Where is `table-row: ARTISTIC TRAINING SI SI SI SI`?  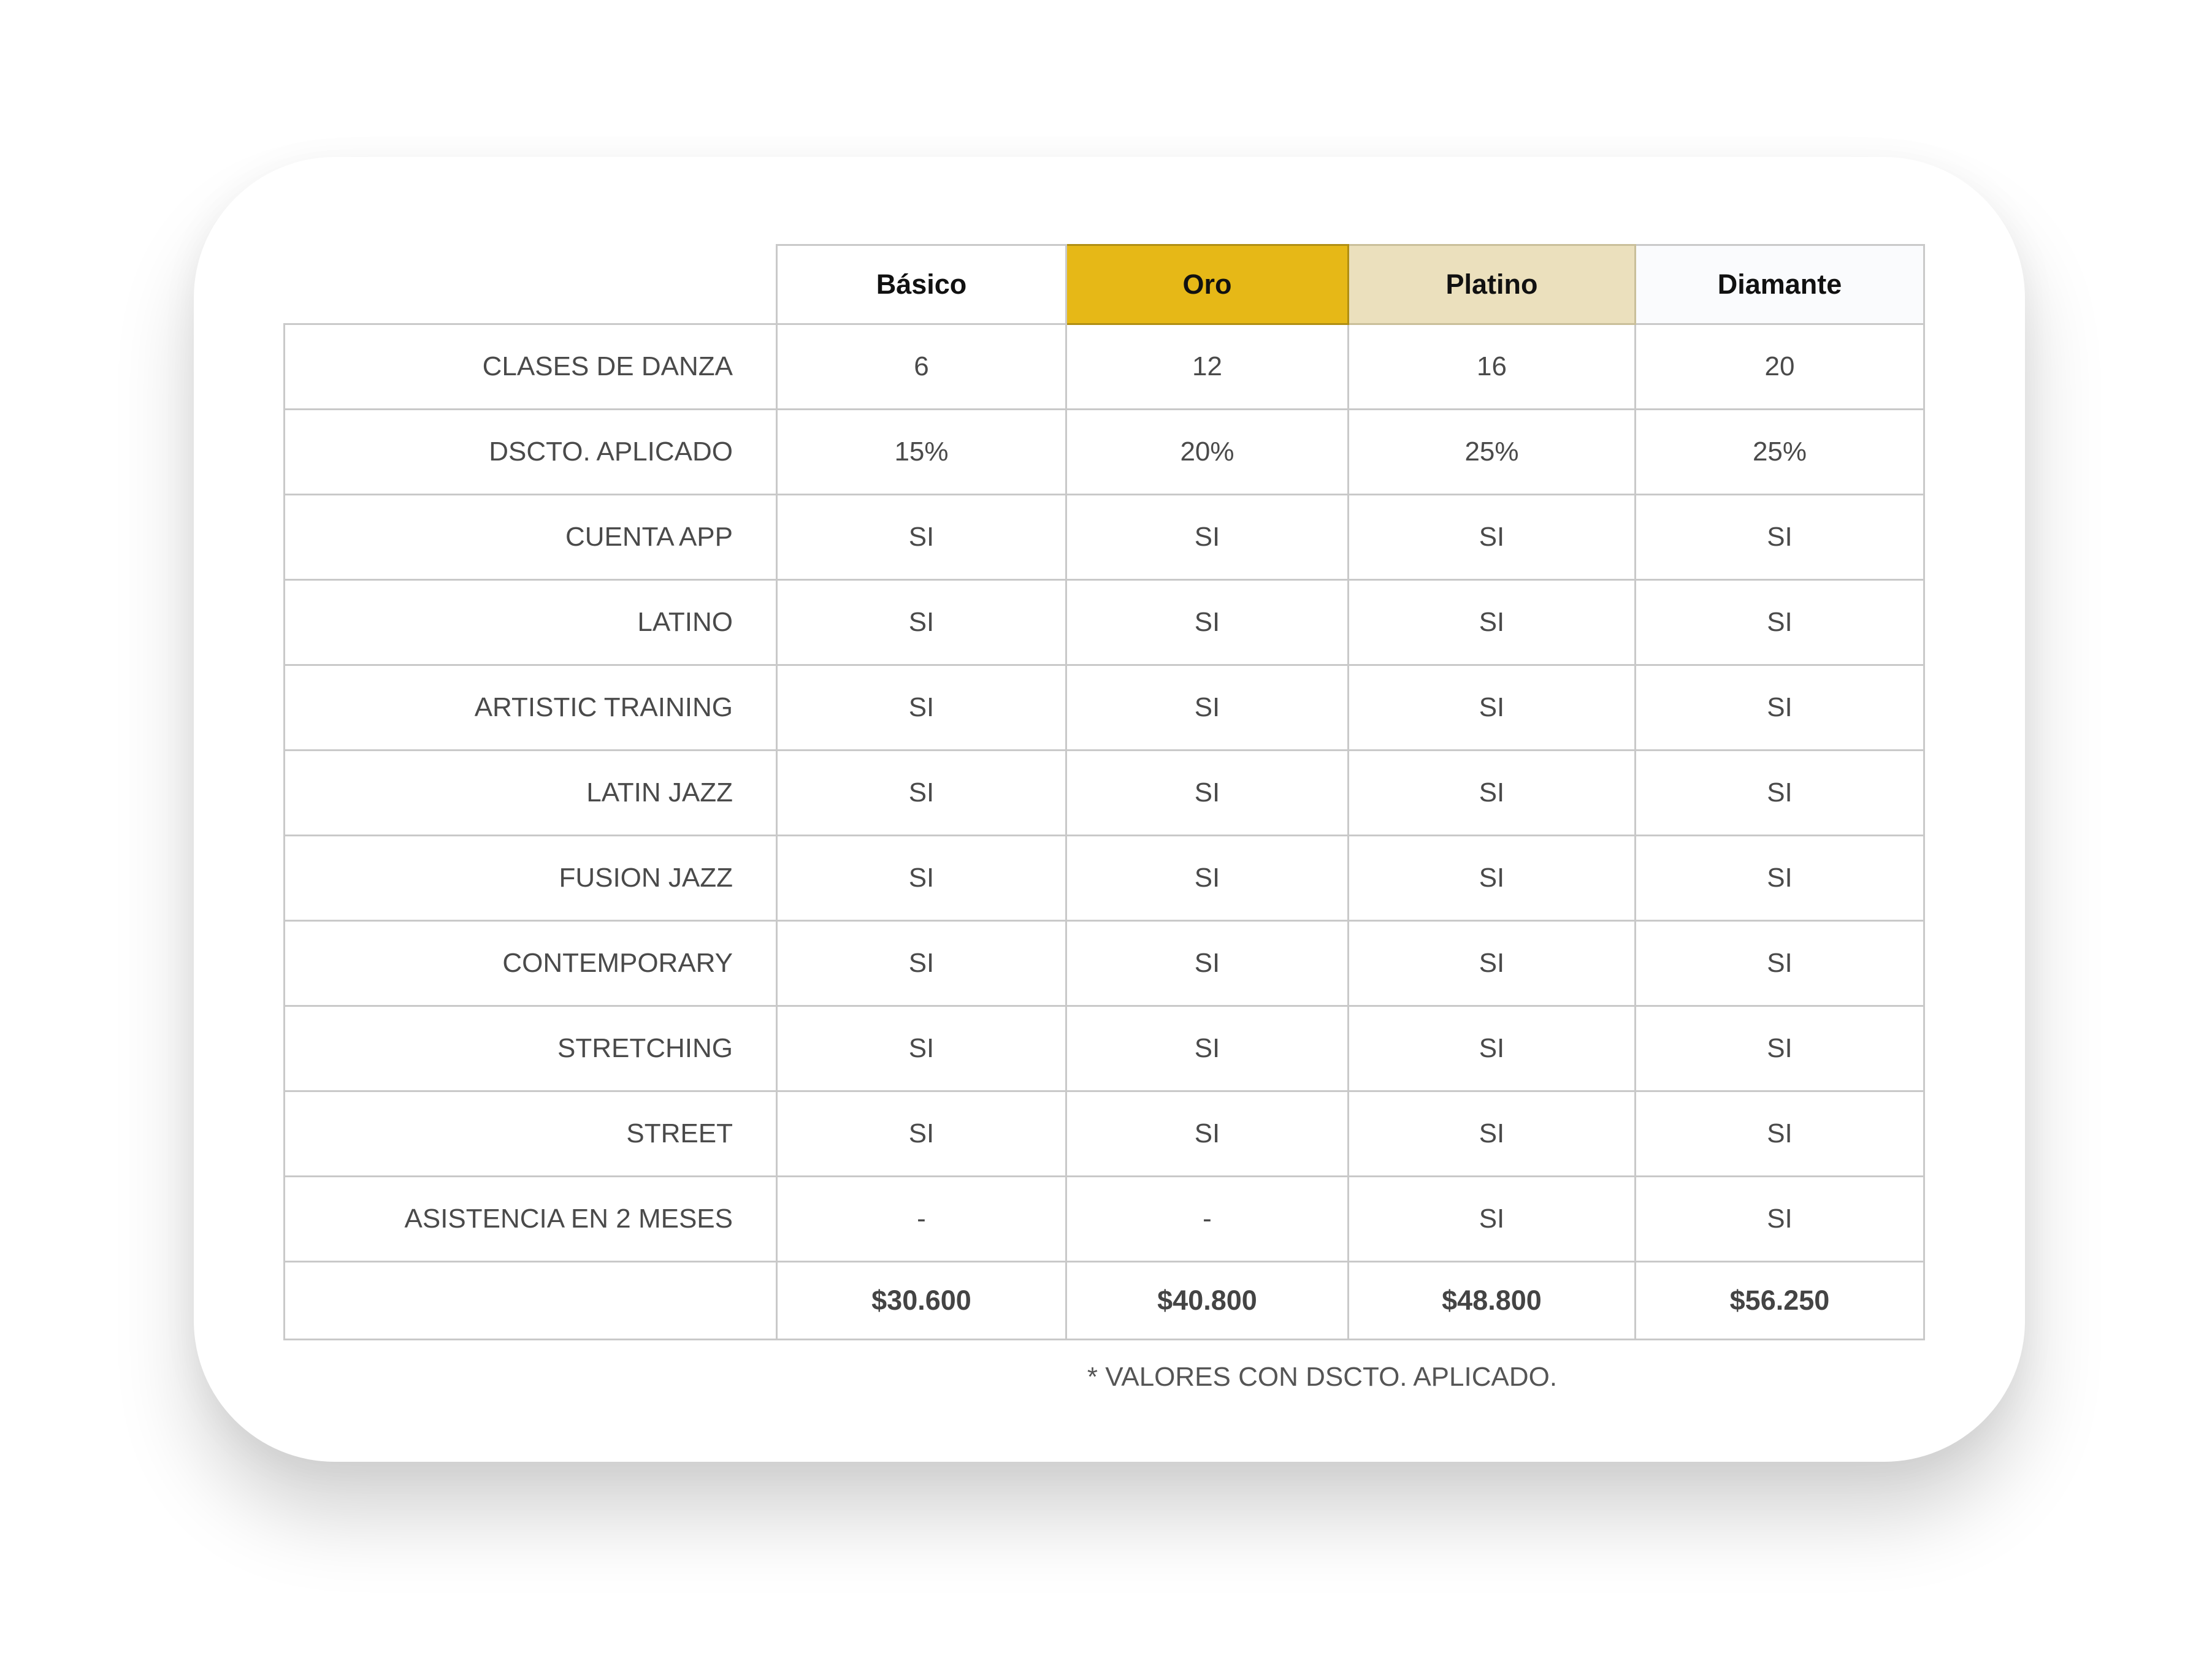
table-row: ARTISTIC TRAINING SI SI SI SI is located at coordinates (1104, 707).